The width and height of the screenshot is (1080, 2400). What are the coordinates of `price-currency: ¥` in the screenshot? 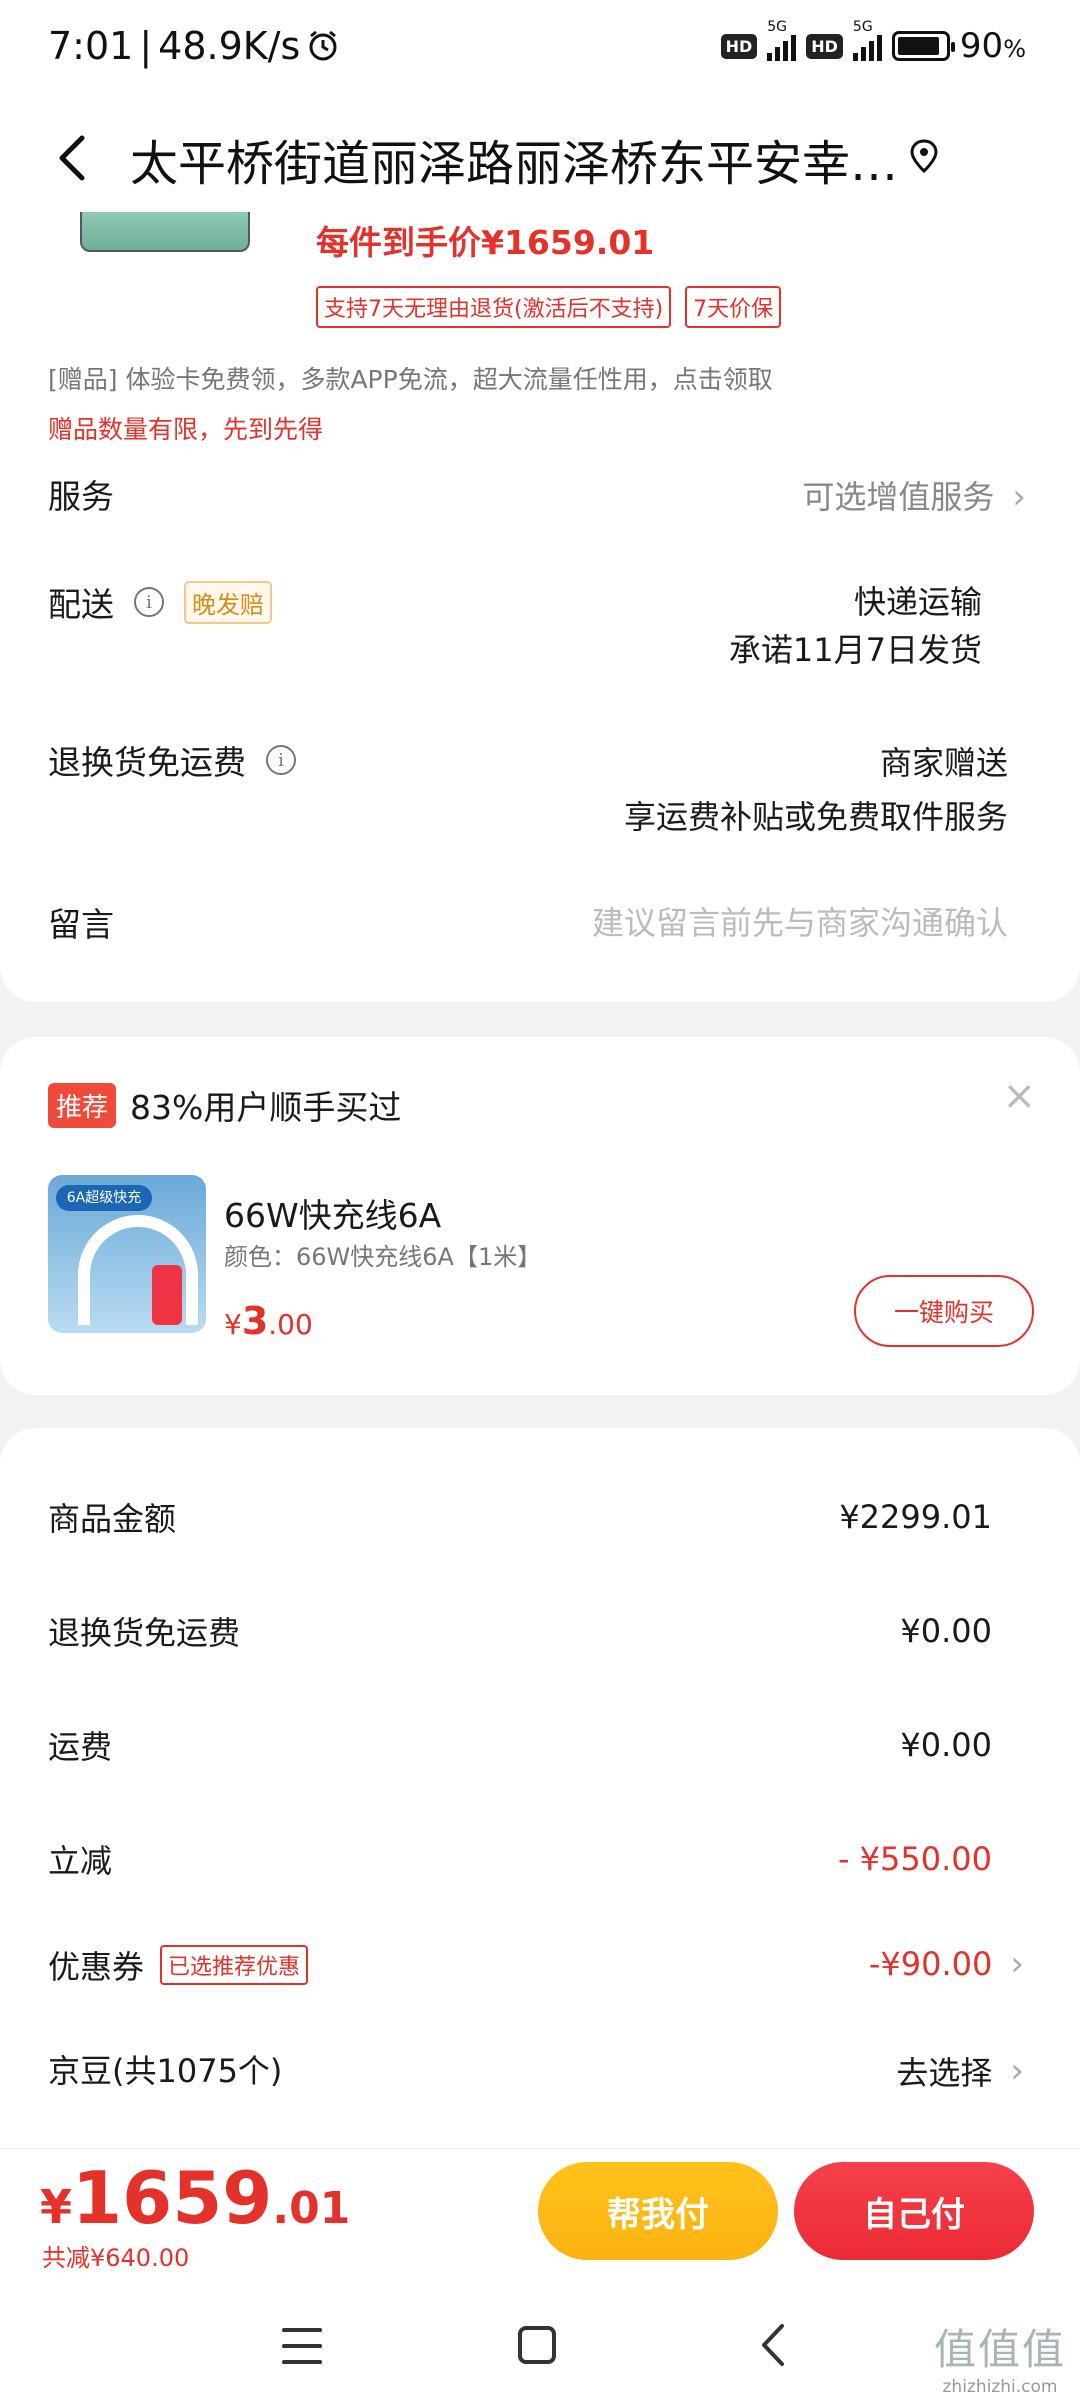 It's located at (233, 1324).